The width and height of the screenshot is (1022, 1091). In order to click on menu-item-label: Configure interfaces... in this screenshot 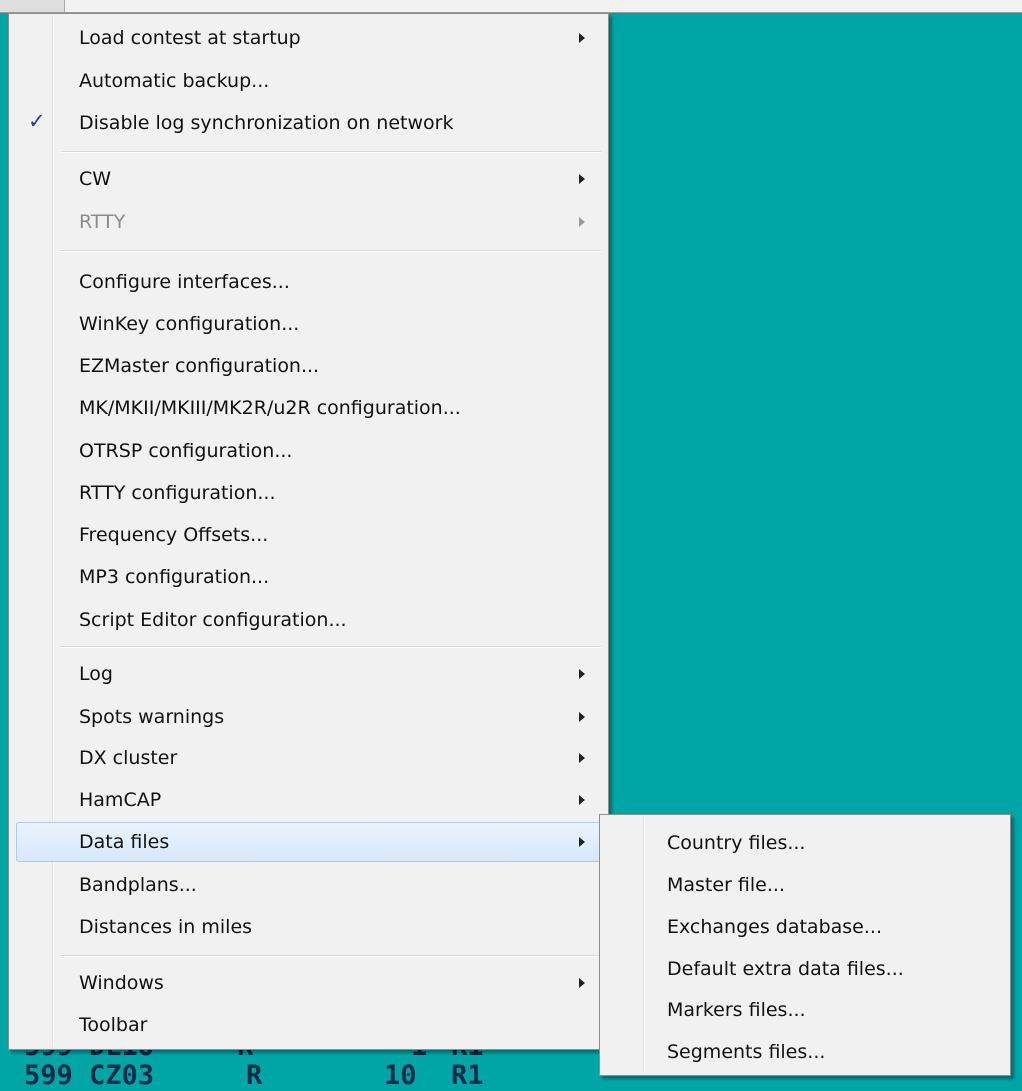, I will do `click(184, 282)`.